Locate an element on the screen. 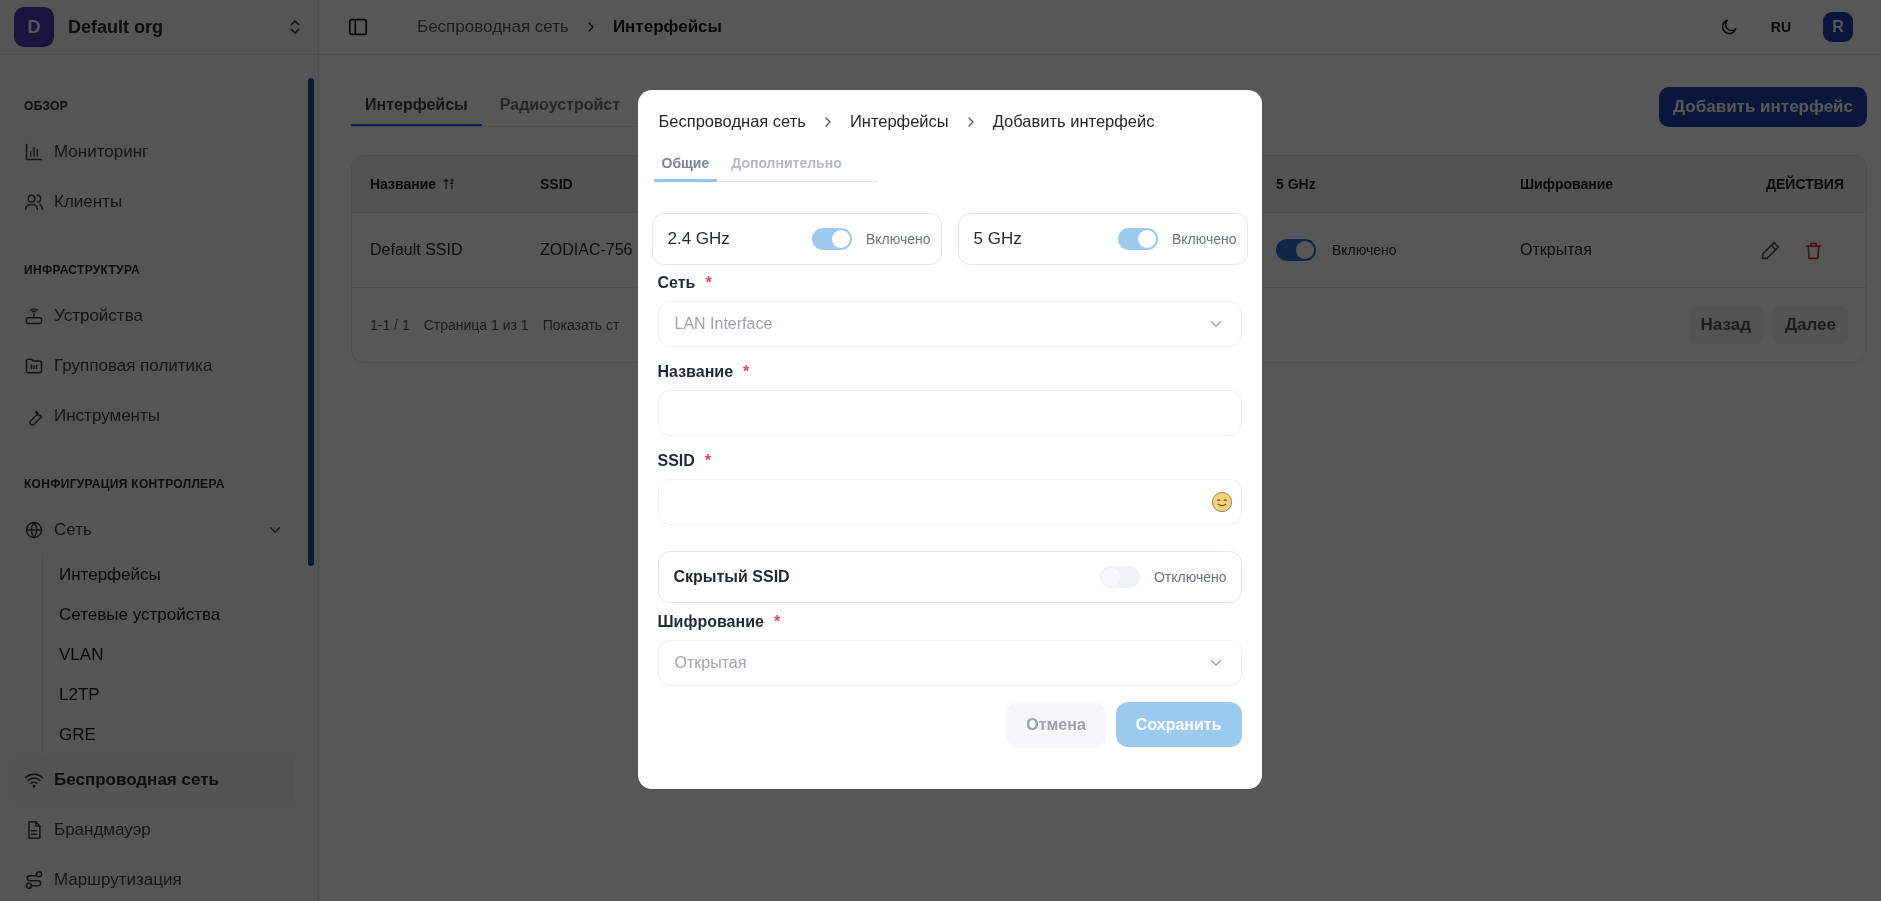 The image size is (1881, 901). user-avatar: R is located at coordinates (1838, 27).